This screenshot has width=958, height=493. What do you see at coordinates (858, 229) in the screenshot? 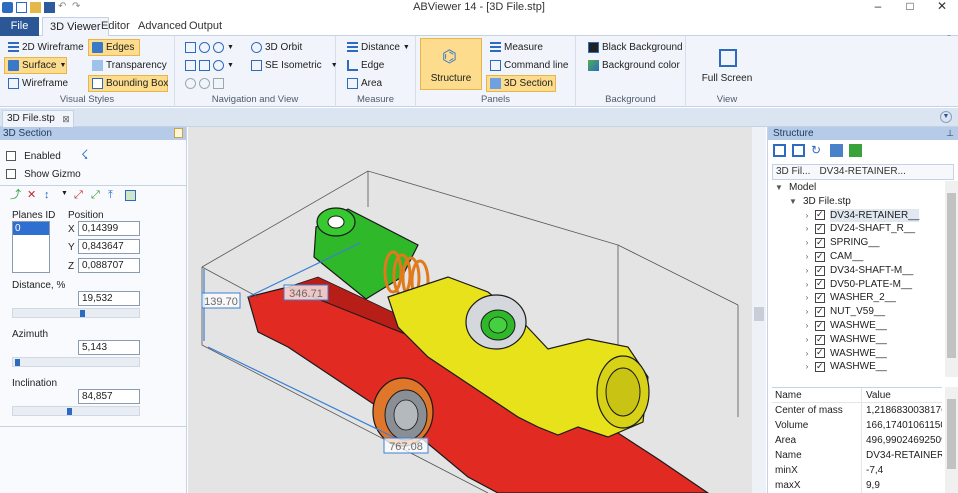
I see `tree-node-part: › DV24-SHAFT_R__` at bounding box center [858, 229].